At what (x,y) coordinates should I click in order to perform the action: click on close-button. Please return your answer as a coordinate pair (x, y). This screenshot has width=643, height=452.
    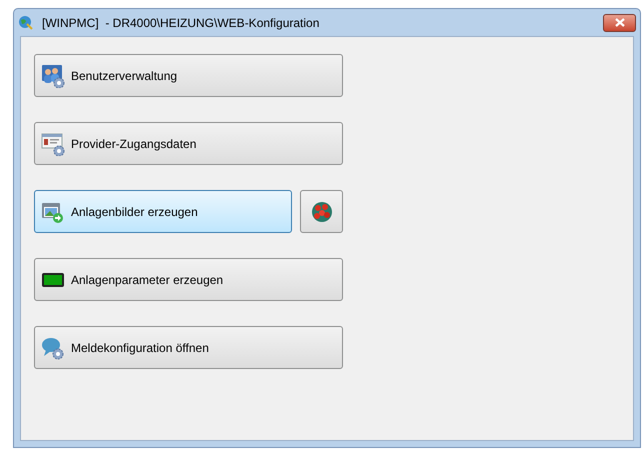
    Looking at the image, I should click on (619, 23).